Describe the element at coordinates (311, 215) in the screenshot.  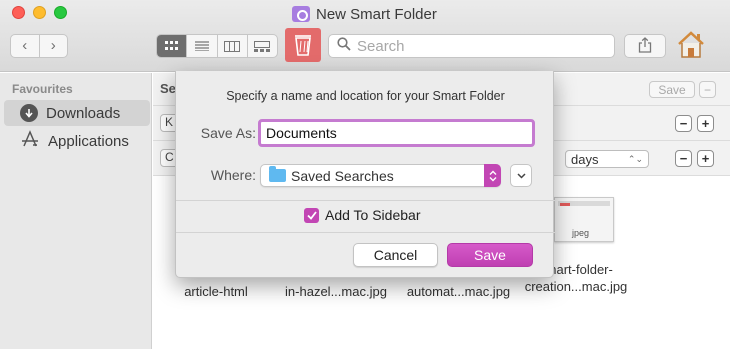
I see `add-to-sidebar-checkbox` at that location.